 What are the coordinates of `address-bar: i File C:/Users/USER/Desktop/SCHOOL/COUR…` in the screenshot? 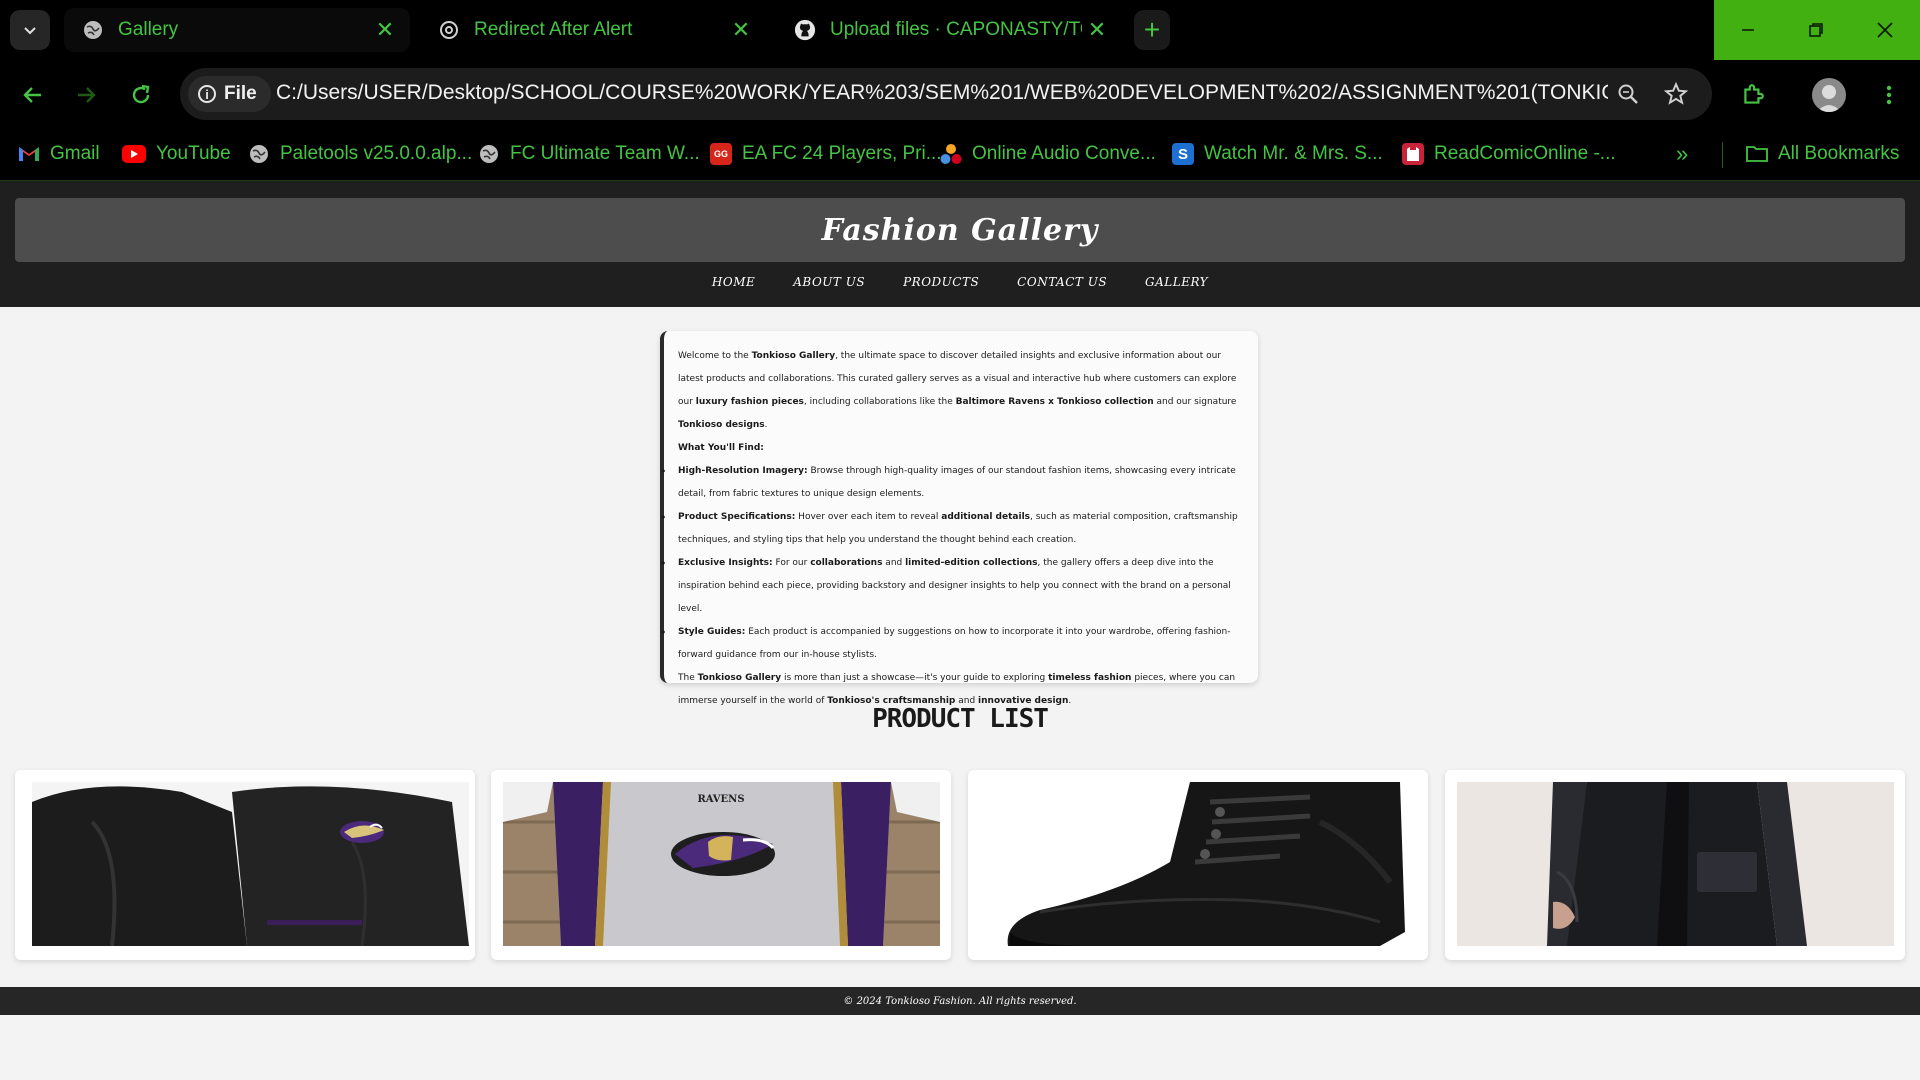 It's located at (946, 94).